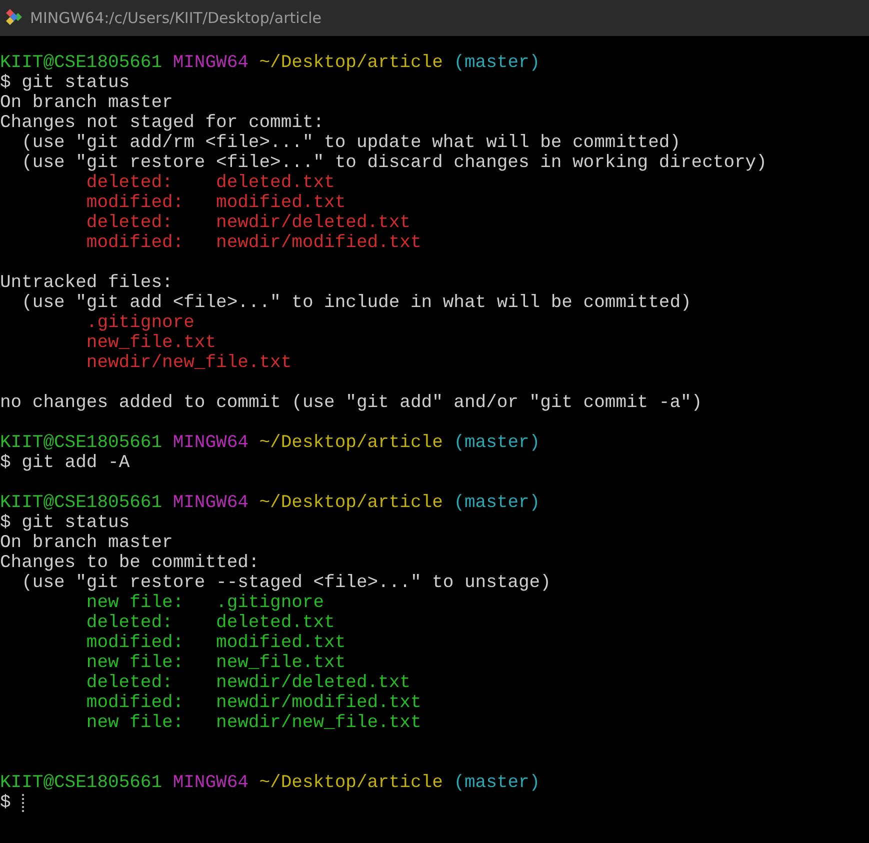 The height and width of the screenshot is (843, 869). Describe the element at coordinates (176, 18) in the screenshot. I see `window-title: MINGW64:/c/Users/KIIT/Desktop/article` at that location.